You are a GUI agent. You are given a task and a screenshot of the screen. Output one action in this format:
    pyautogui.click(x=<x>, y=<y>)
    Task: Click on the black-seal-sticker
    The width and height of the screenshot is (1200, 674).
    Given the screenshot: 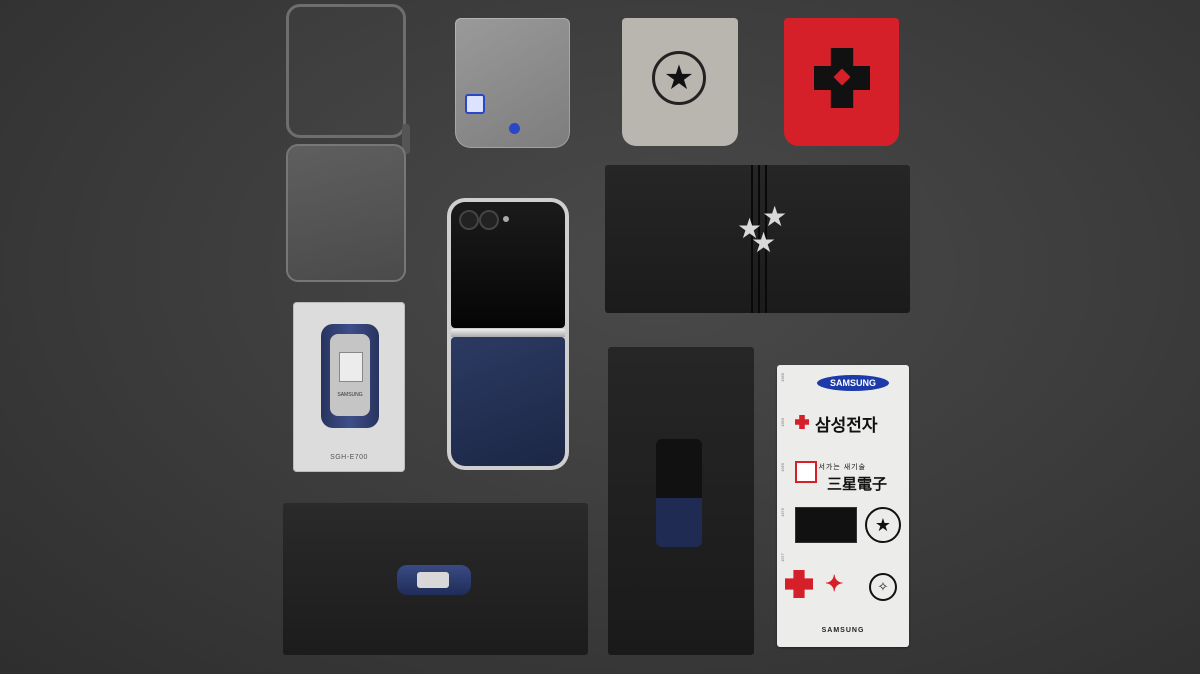 What is the action you would take?
    pyautogui.click(x=826, y=525)
    